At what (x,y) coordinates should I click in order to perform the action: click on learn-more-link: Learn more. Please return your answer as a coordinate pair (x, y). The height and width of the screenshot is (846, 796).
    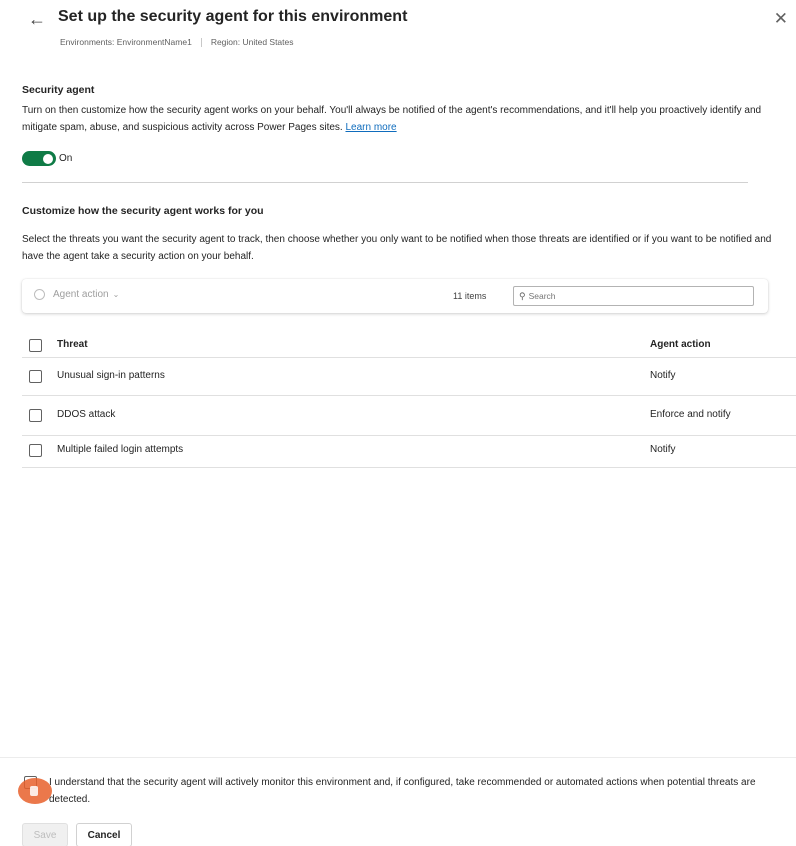
    Looking at the image, I should click on (370, 127).